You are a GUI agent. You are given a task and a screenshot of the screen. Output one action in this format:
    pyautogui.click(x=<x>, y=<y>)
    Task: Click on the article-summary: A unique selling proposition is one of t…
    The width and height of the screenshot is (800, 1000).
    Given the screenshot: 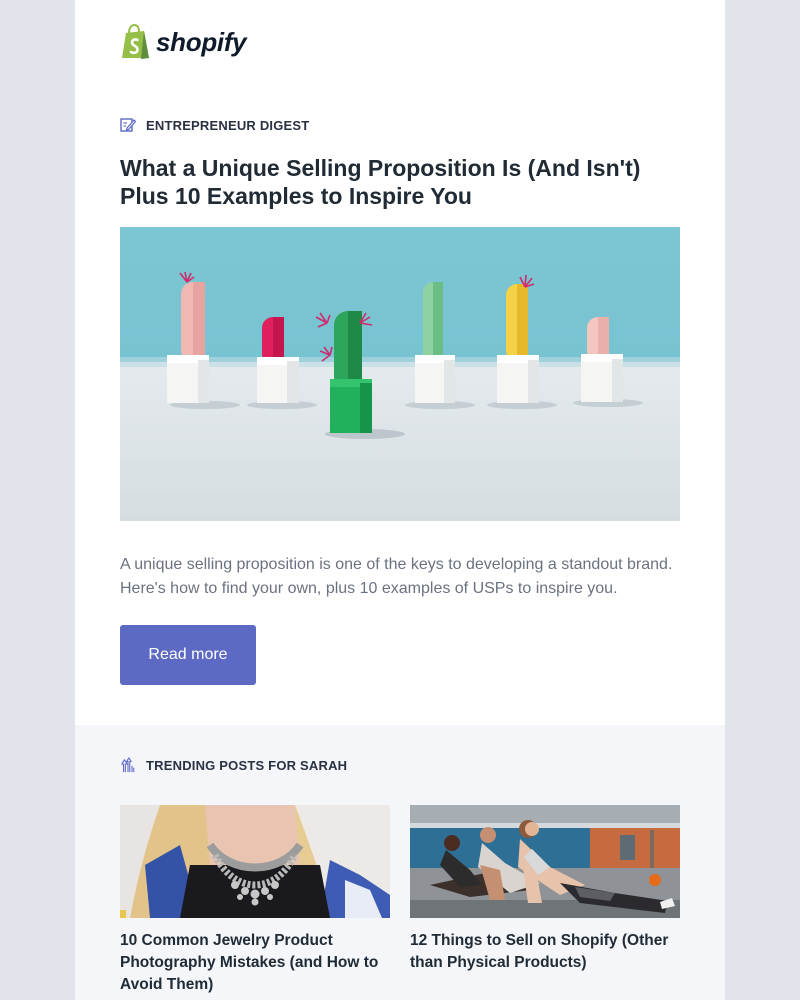 What is the action you would take?
    pyautogui.click(x=396, y=576)
    